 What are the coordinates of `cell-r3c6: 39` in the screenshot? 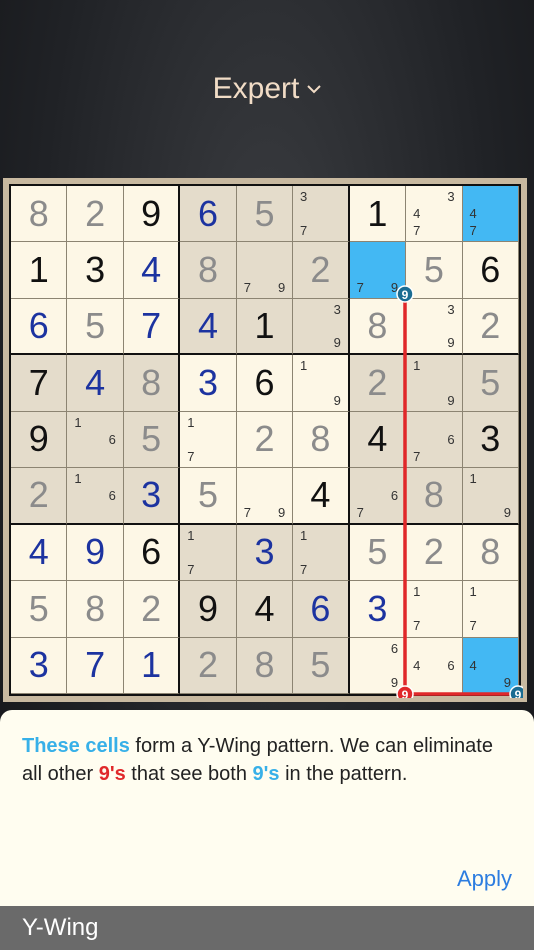 It's located at (321, 327).